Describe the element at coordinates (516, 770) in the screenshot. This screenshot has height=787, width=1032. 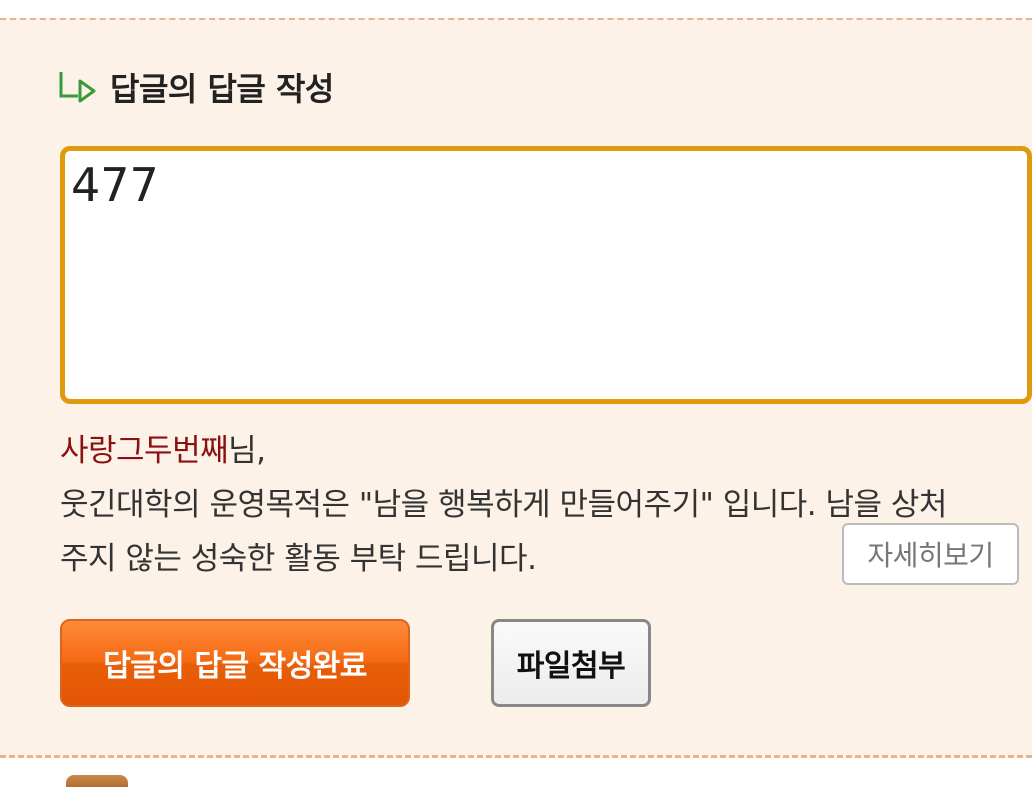
I see `bottom-strip` at that location.